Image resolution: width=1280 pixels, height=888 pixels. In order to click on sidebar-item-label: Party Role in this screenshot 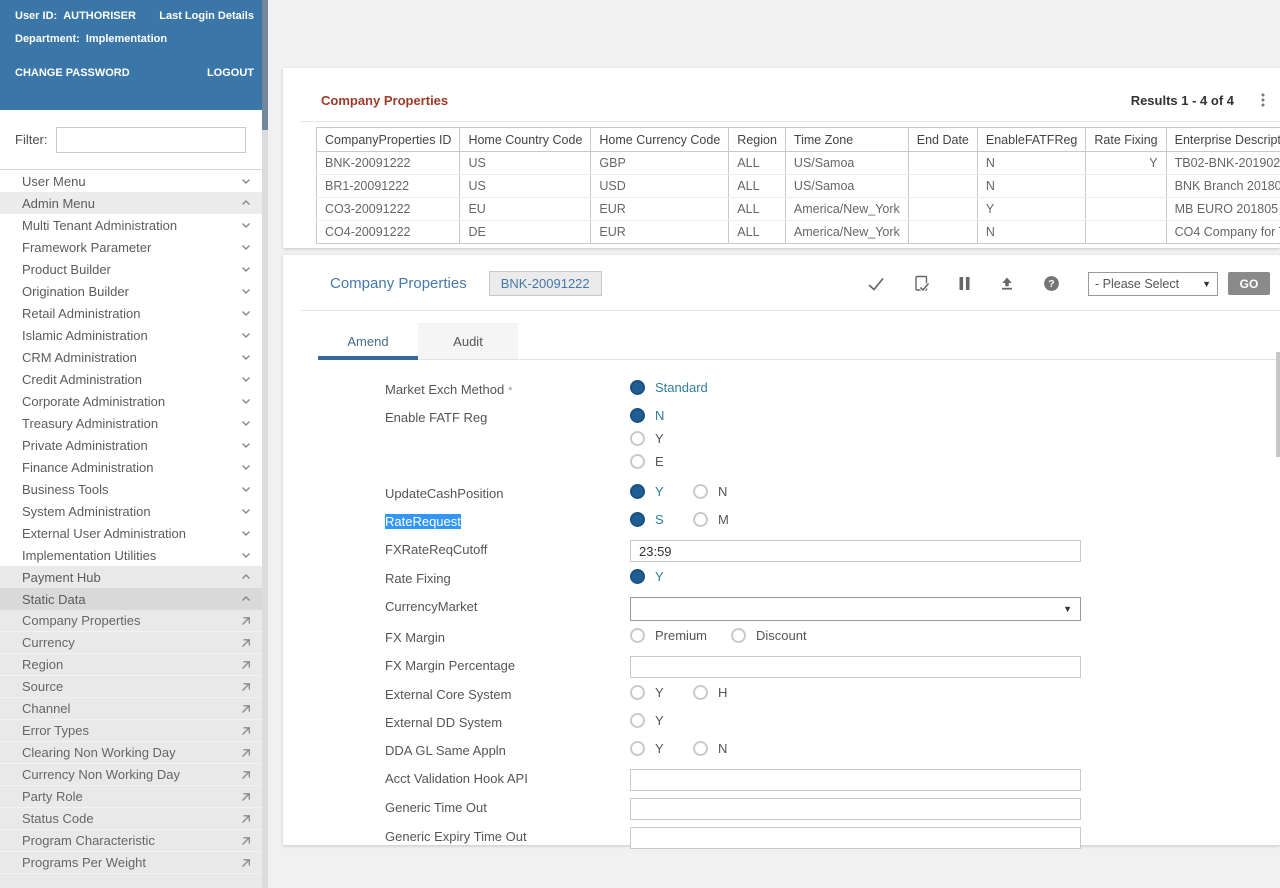, I will do `click(52, 796)`.